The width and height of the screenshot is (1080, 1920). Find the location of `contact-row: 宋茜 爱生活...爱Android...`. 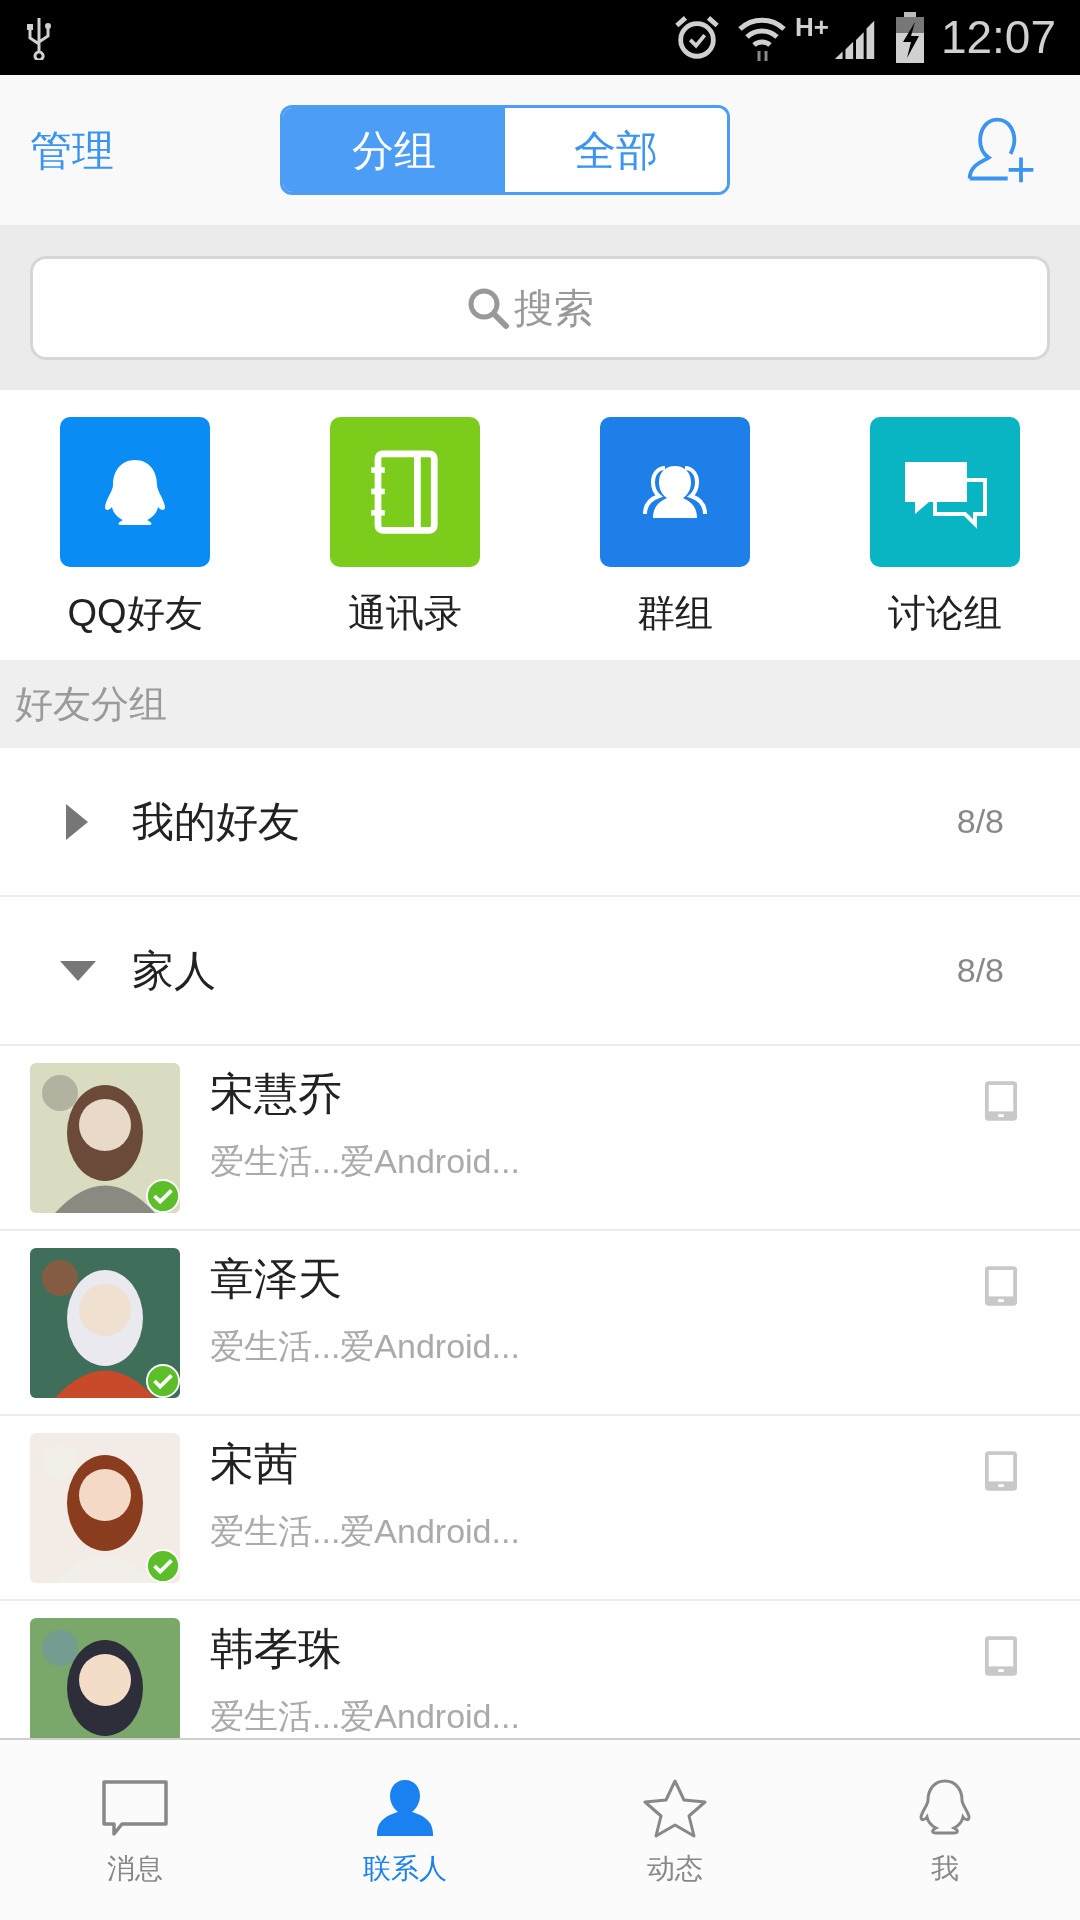

contact-row: 宋茜 爱生活...爱Android... is located at coordinates (540, 1508).